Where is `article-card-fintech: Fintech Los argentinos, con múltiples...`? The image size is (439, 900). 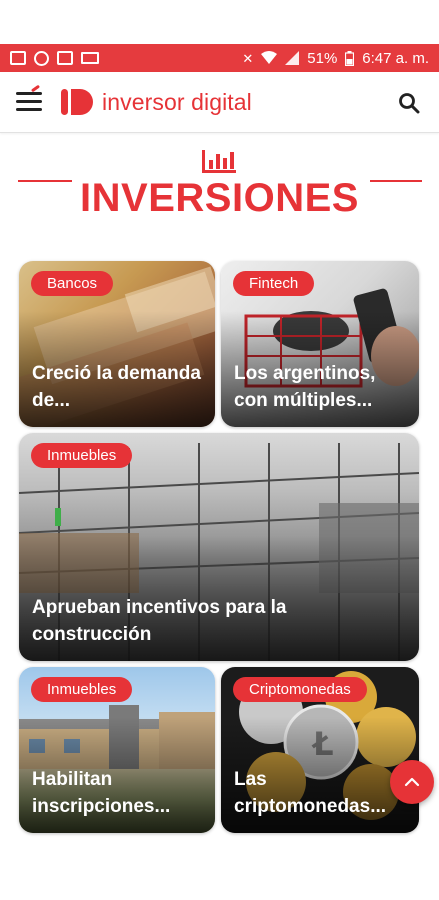 article-card-fintech: Fintech Los argentinos, con múltiples... is located at coordinates (320, 344).